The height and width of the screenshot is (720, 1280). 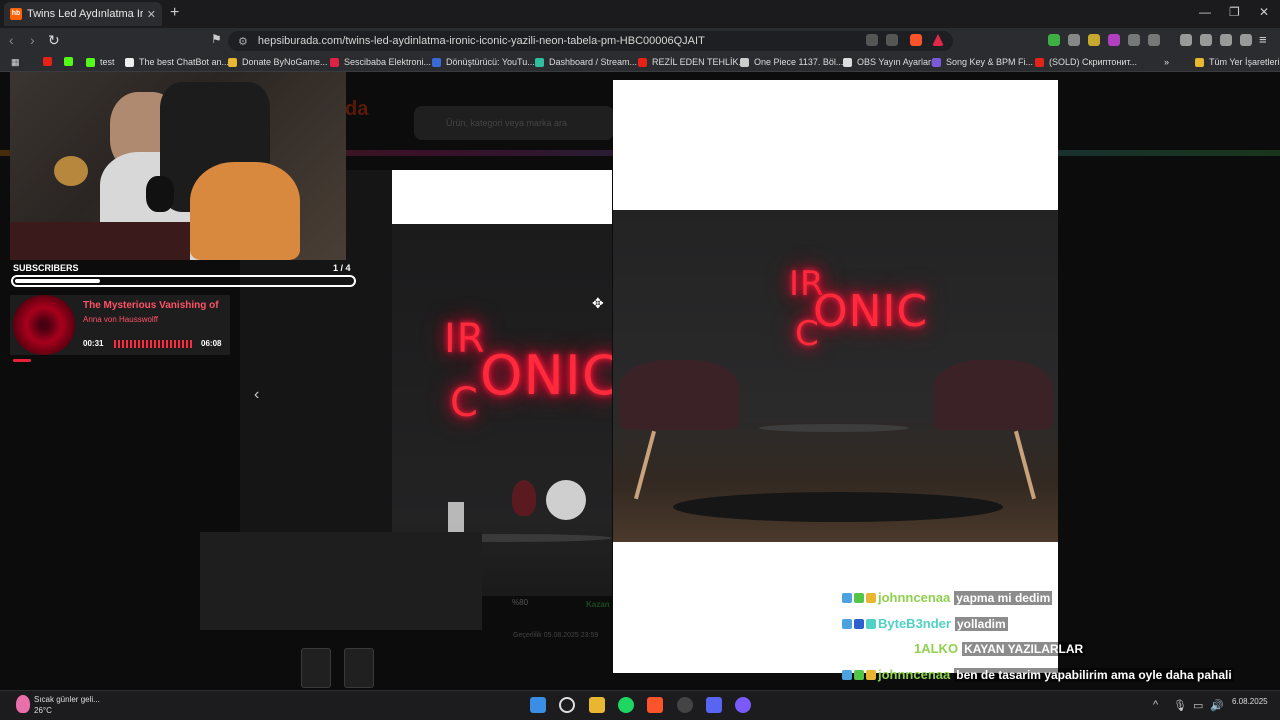 What do you see at coordinates (598, 604) in the screenshot?
I see `installment-ghost: Kazan` at bounding box center [598, 604].